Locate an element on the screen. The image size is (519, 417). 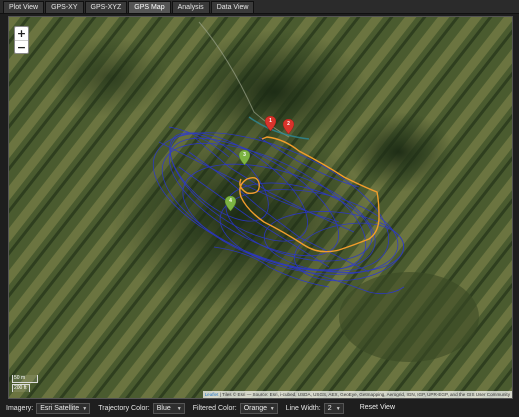
filtered-color-value: Orange is located at coordinates (255, 408).